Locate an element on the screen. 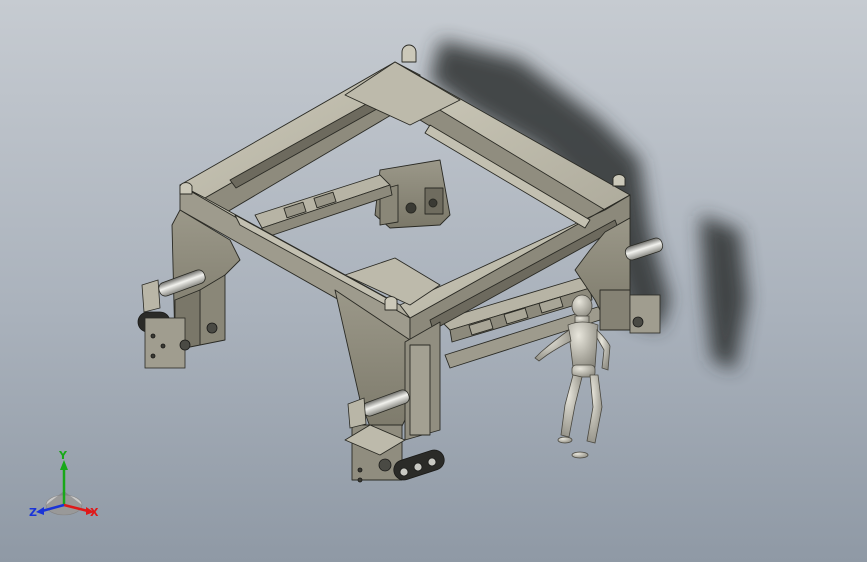 The image size is (867, 562). track-right is located at coordinates (645, 314).